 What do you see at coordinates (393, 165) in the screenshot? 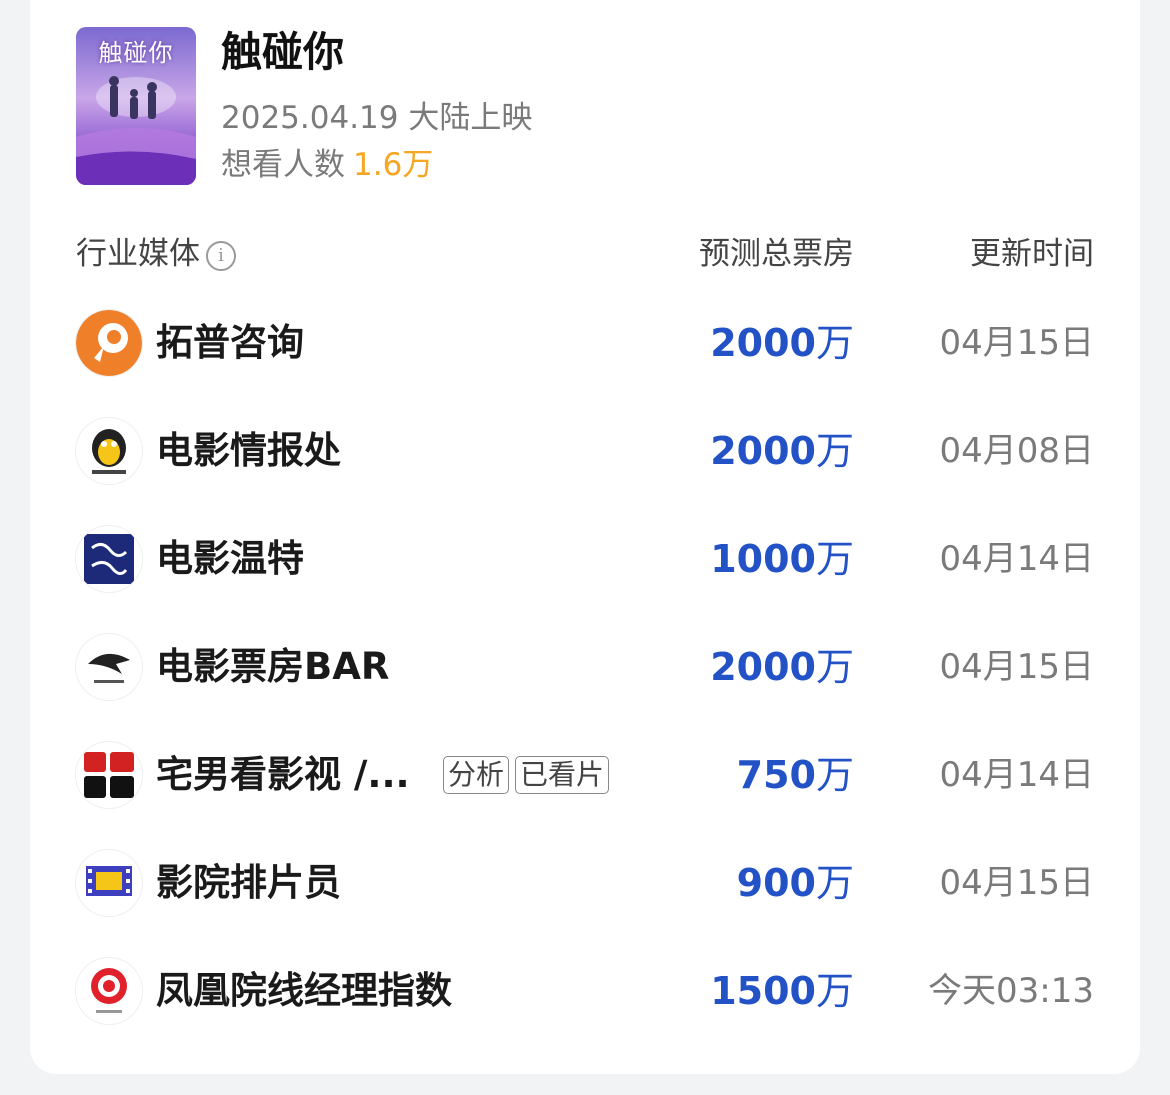
I see `want-to-see-count: 1.6万` at bounding box center [393, 165].